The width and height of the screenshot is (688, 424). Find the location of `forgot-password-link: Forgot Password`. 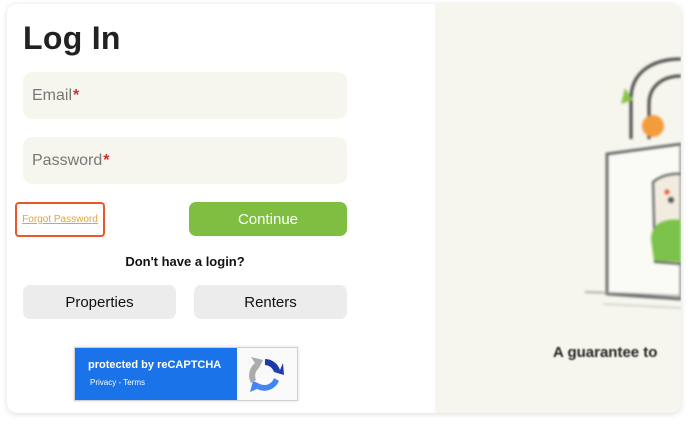

forgot-password-link: Forgot Password is located at coordinates (60, 219).